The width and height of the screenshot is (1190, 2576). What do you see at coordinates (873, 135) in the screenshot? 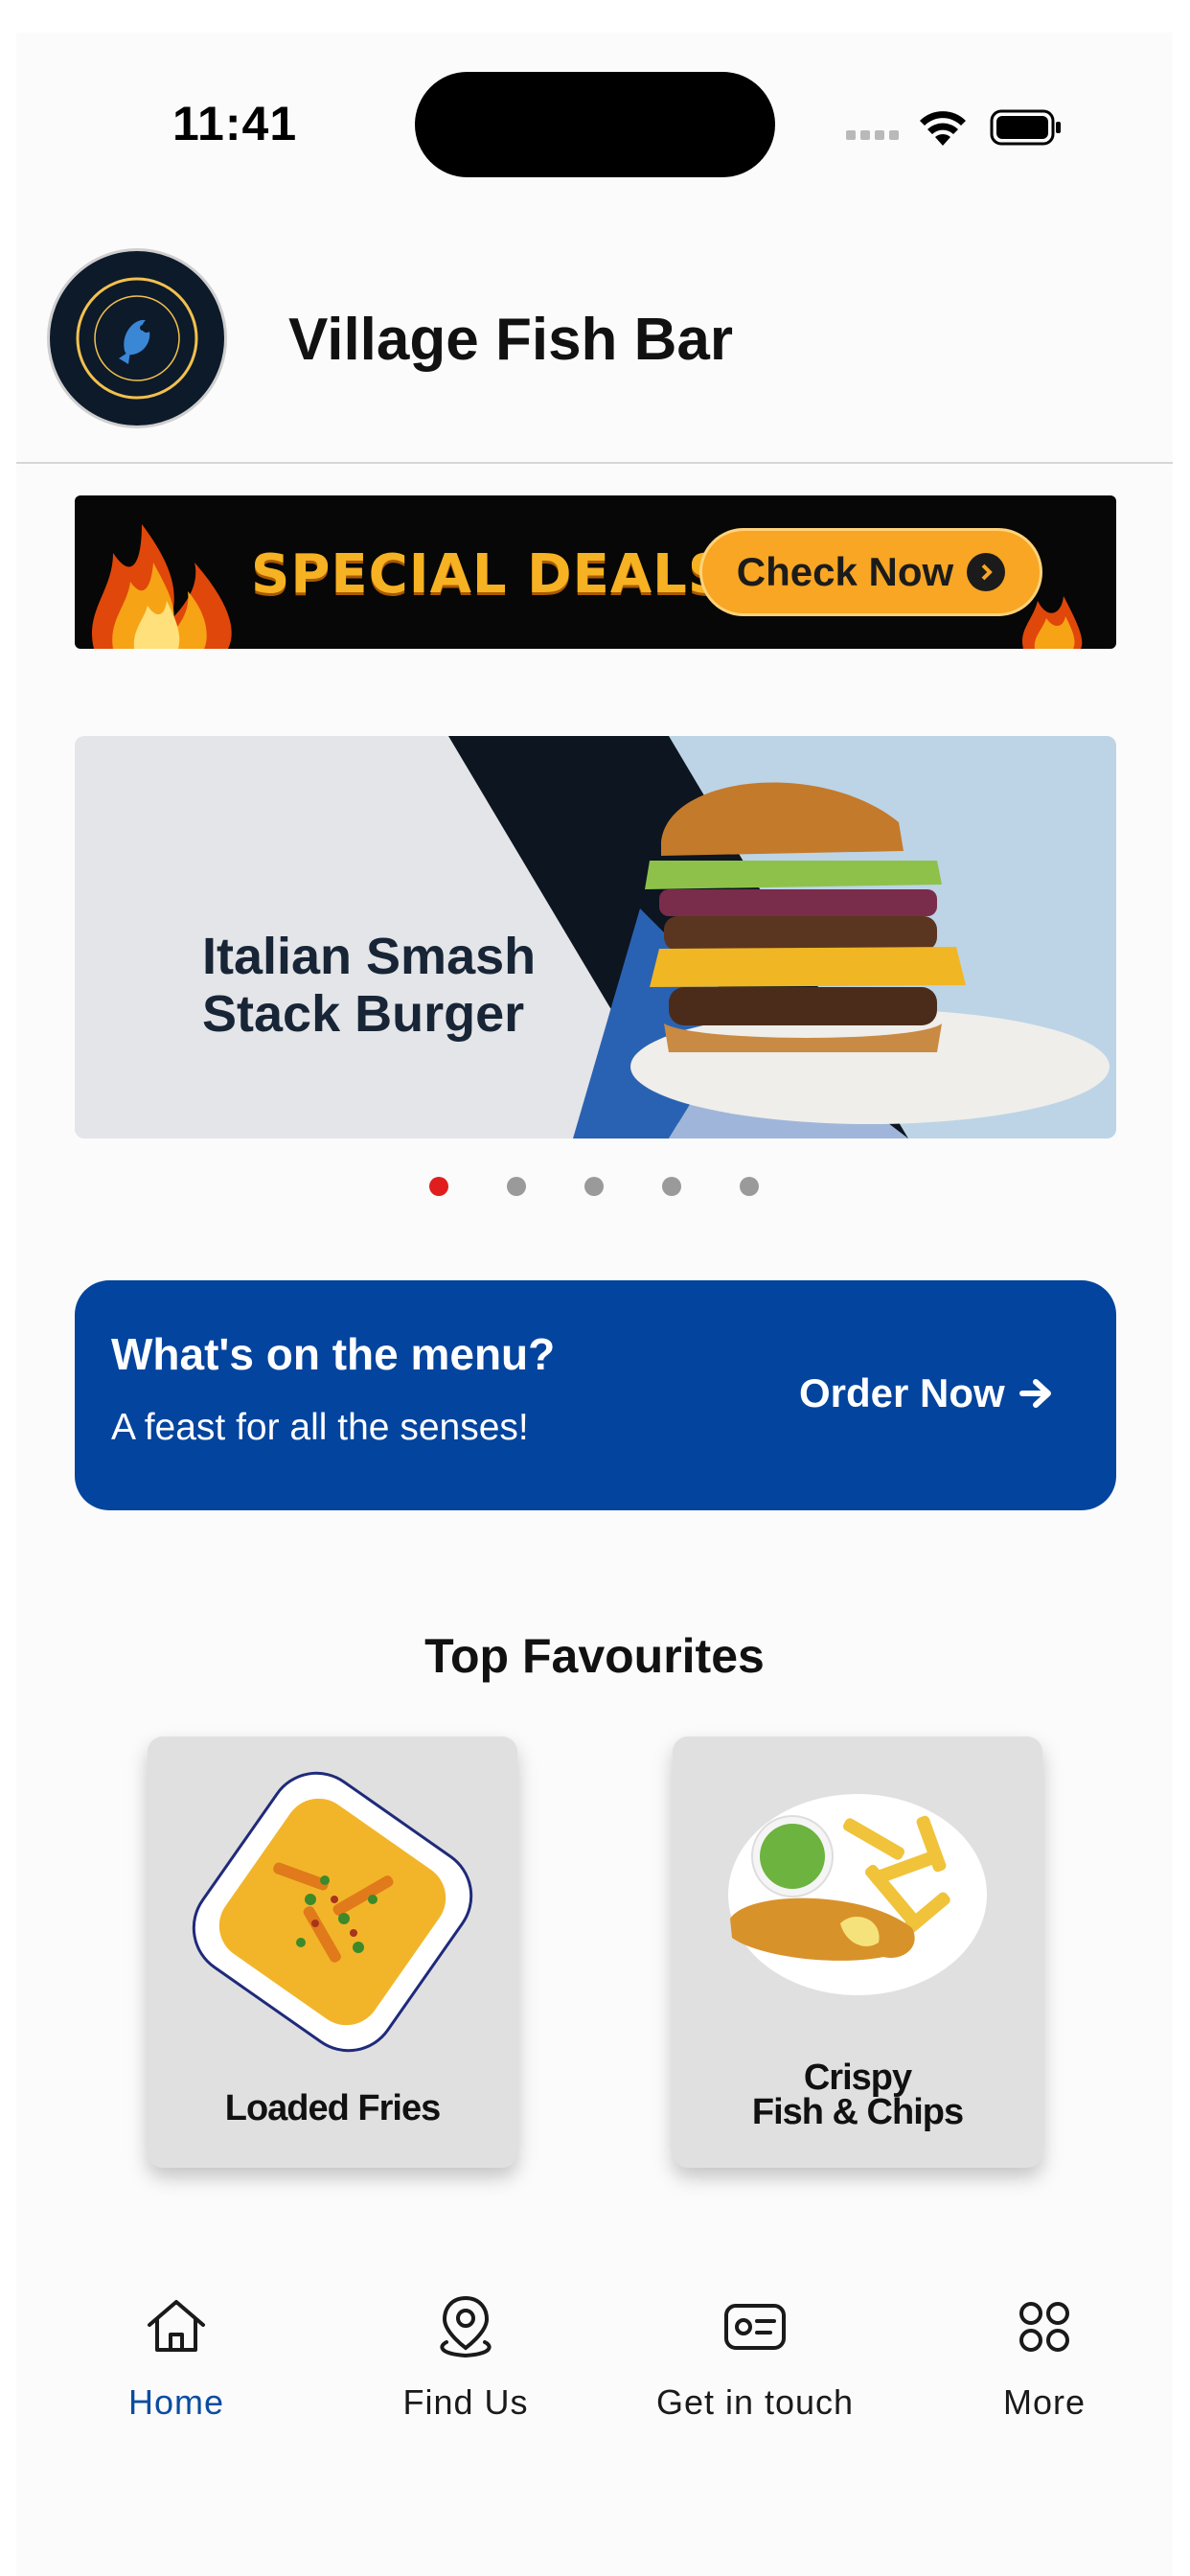
I see `cellular-signal-icon` at bounding box center [873, 135].